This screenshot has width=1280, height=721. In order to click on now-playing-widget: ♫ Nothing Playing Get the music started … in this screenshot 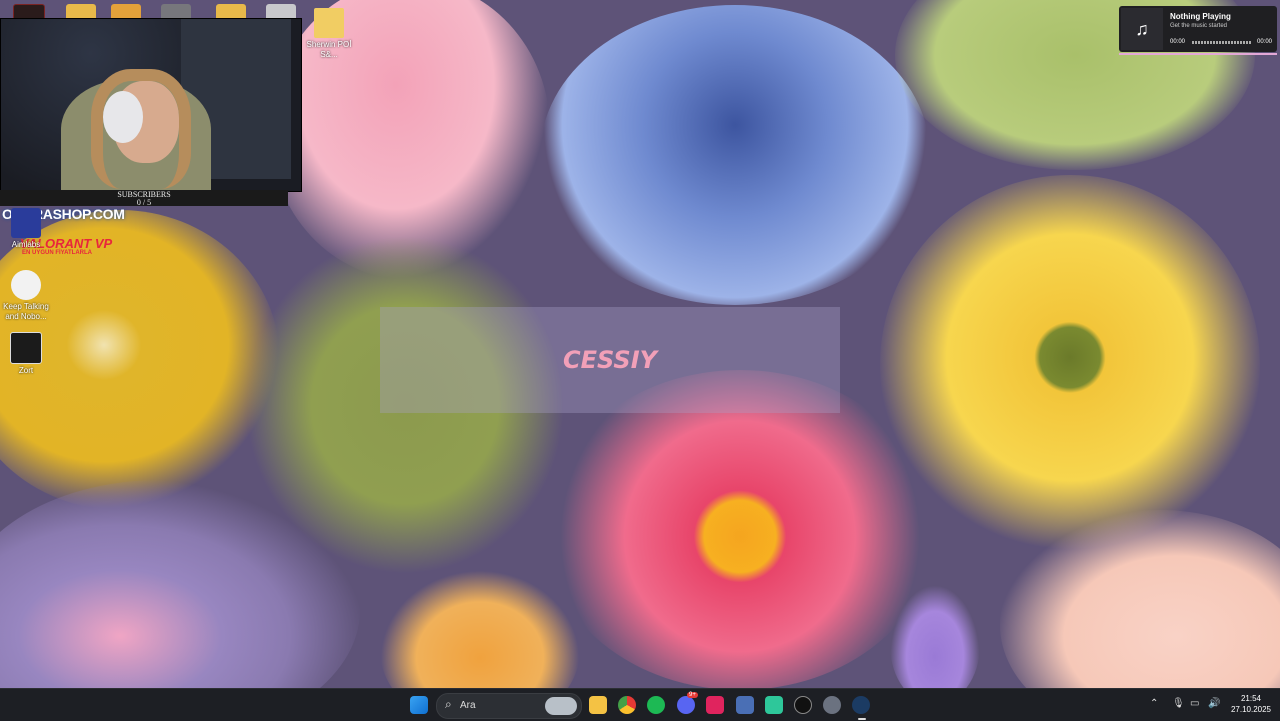, I will do `click(1198, 29)`.